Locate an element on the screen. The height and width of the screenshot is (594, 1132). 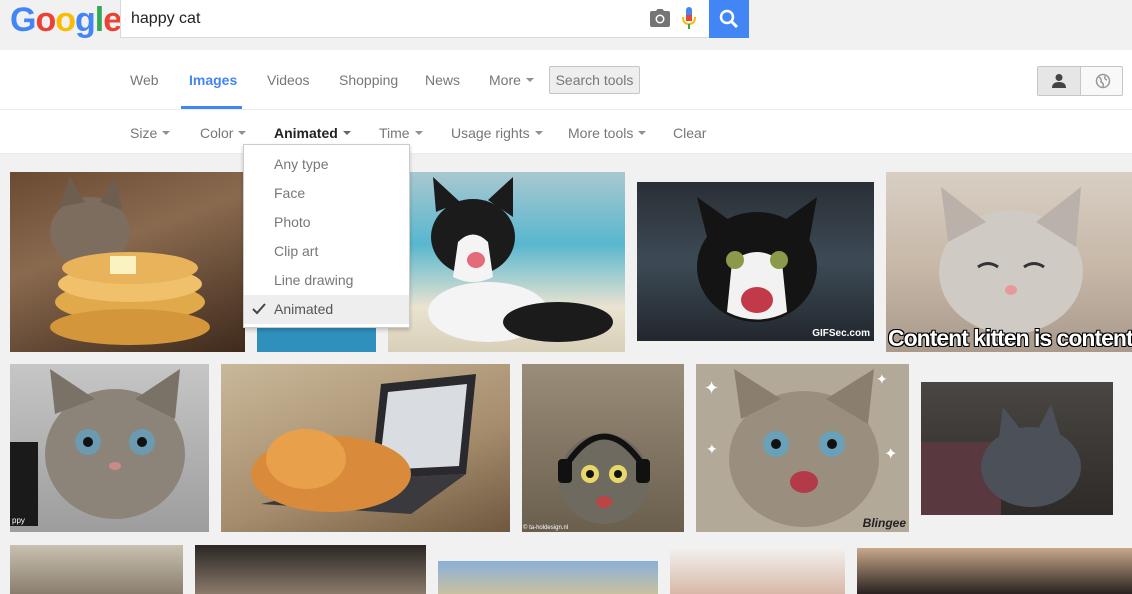
search-box is located at coordinates (415, 19).